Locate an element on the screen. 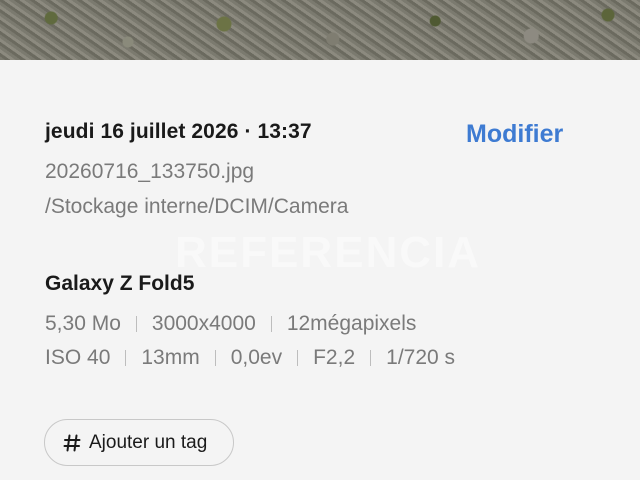 This screenshot has width=640, height=480. iso: ISO 40 is located at coordinates (78, 357).